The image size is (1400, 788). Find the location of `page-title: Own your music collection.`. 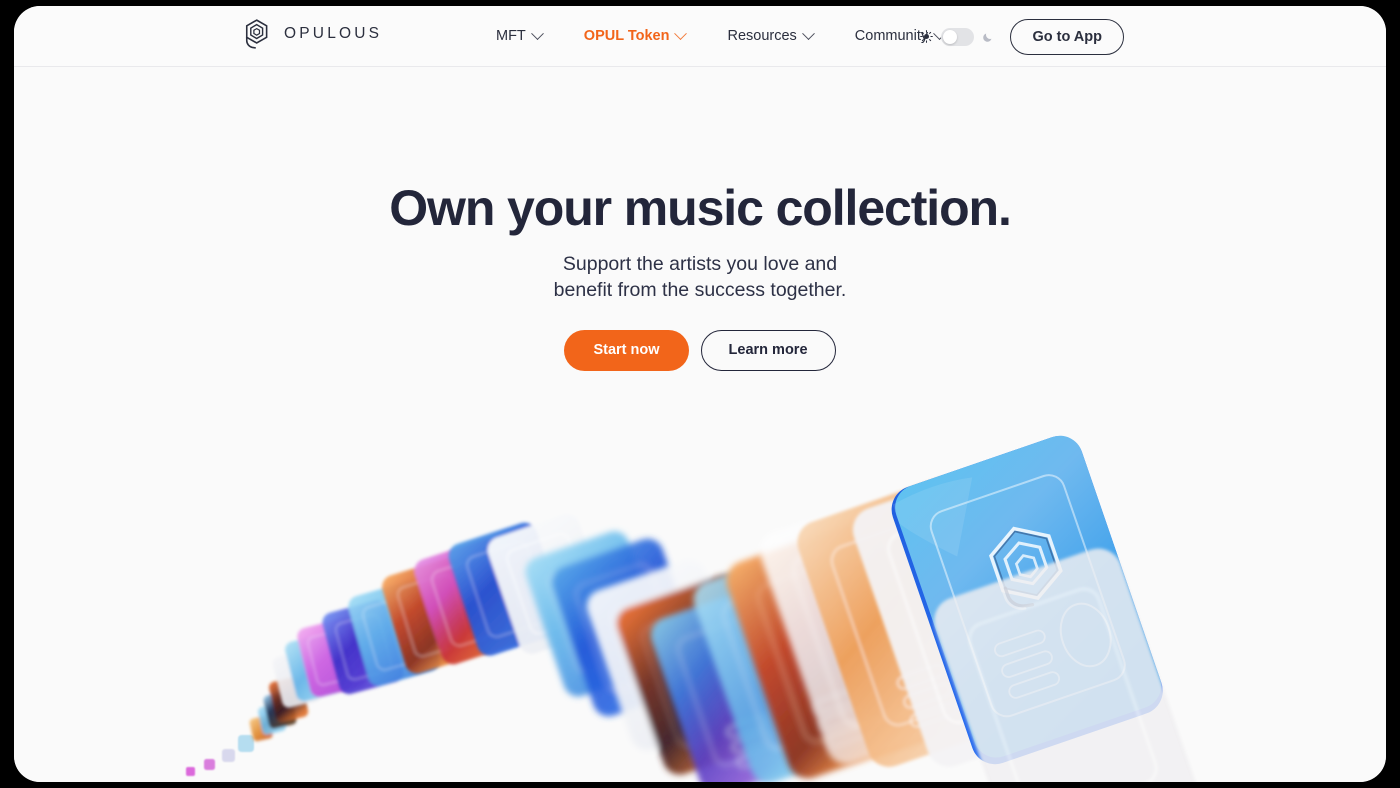

page-title: Own your music collection. is located at coordinates (700, 208).